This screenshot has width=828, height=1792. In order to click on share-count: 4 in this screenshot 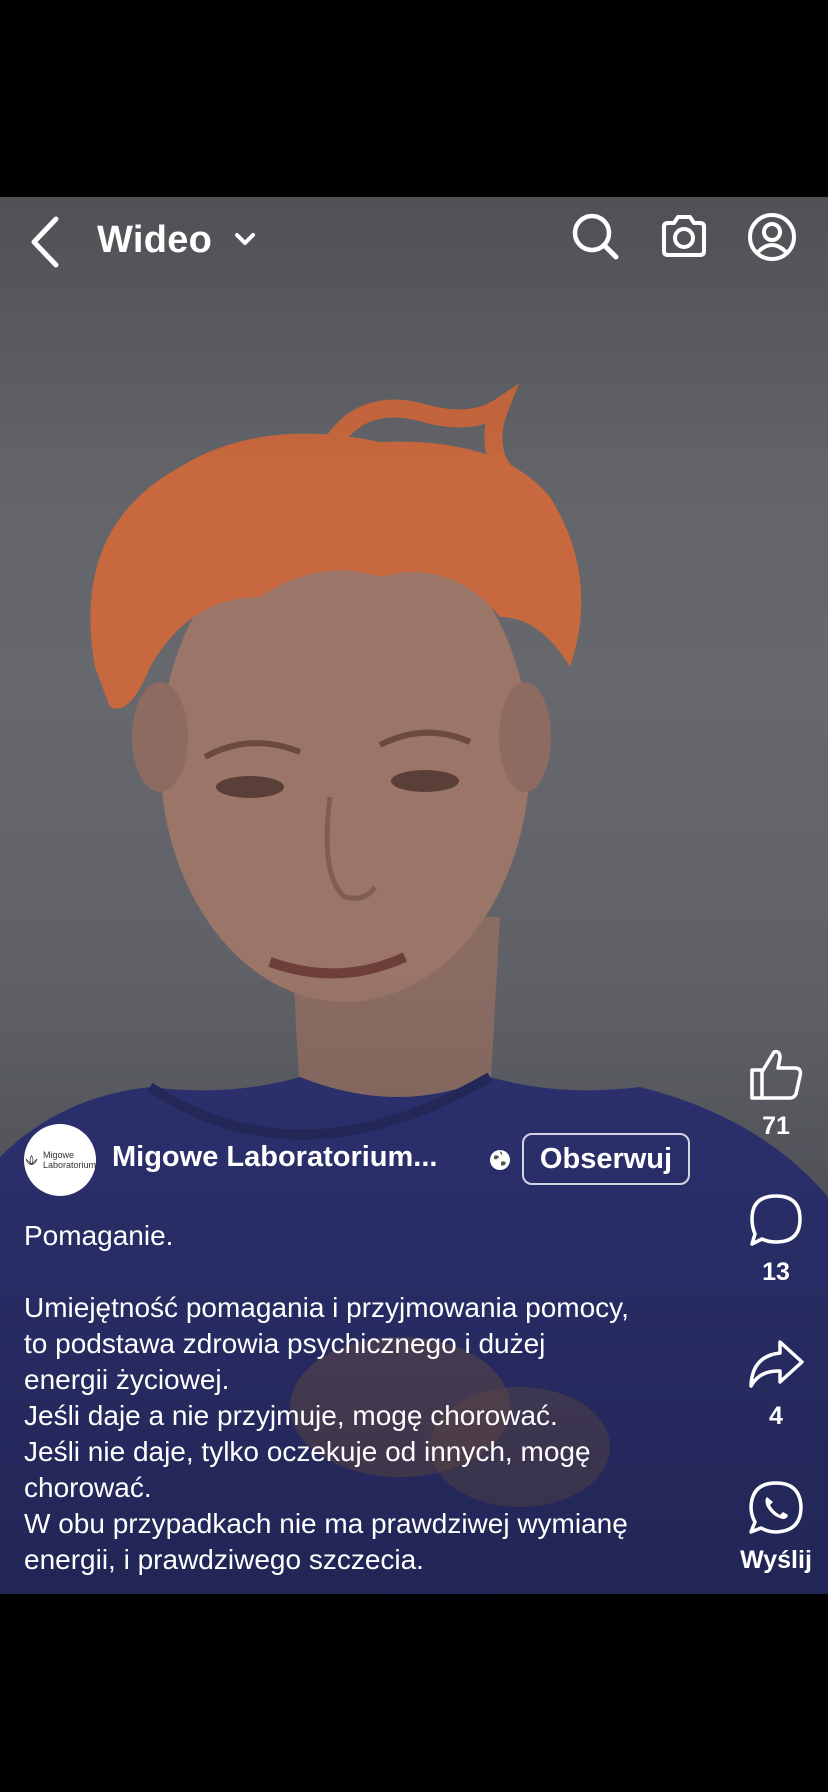, I will do `click(776, 1416)`.